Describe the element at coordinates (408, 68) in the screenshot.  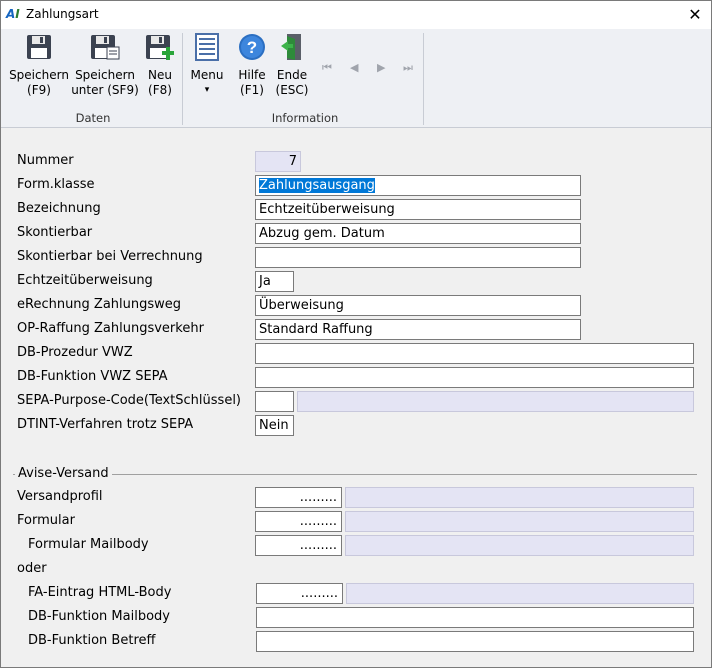
I see `last-record-icon: ⏭` at that location.